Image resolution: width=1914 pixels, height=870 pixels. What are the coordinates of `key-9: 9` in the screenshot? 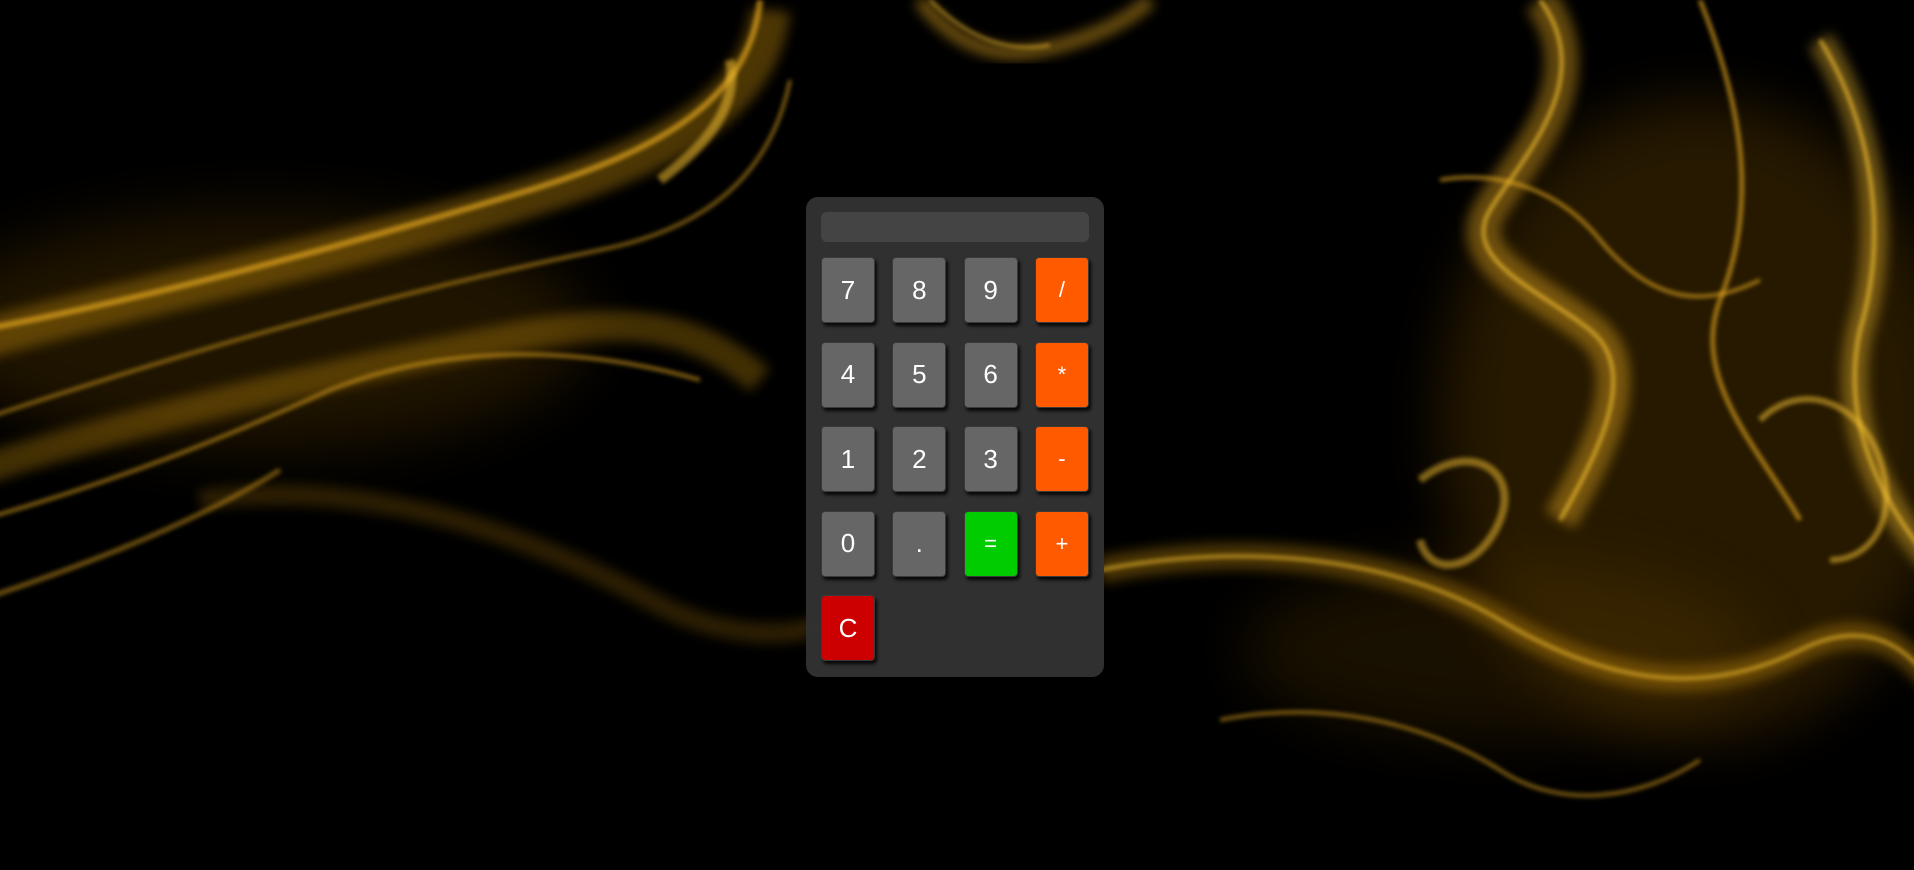 It's located at (990, 290).